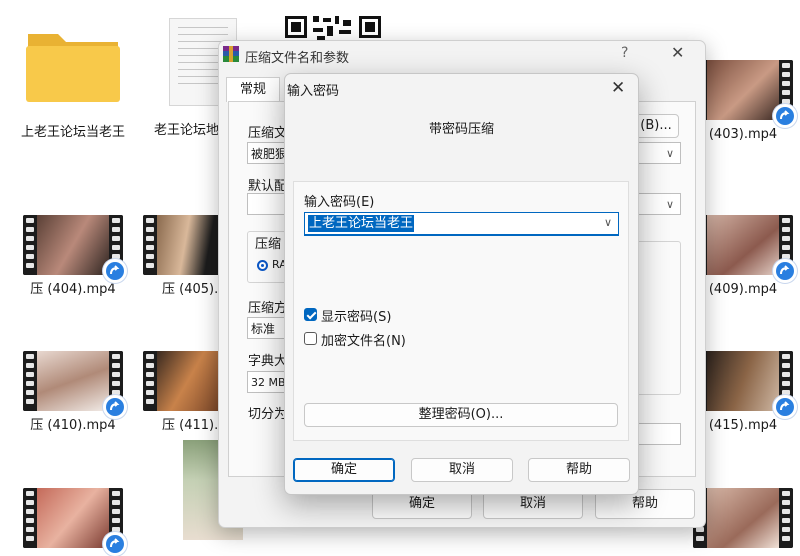 The height and width of the screenshot is (556, 800). Describe the element at coordinates (461, 224) in the screenshot. I see `password-input: 上老王论坛当老王 ∨` at that location.